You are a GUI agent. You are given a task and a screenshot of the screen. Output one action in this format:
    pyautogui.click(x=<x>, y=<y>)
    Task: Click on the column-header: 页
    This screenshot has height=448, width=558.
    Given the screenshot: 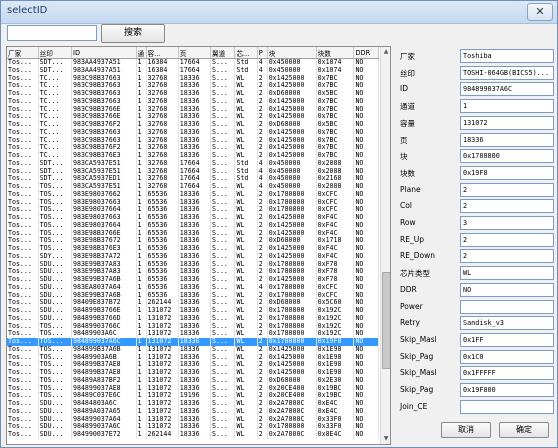 What is the action you would take?
    pyautogui.click(x=195, y=53)
    